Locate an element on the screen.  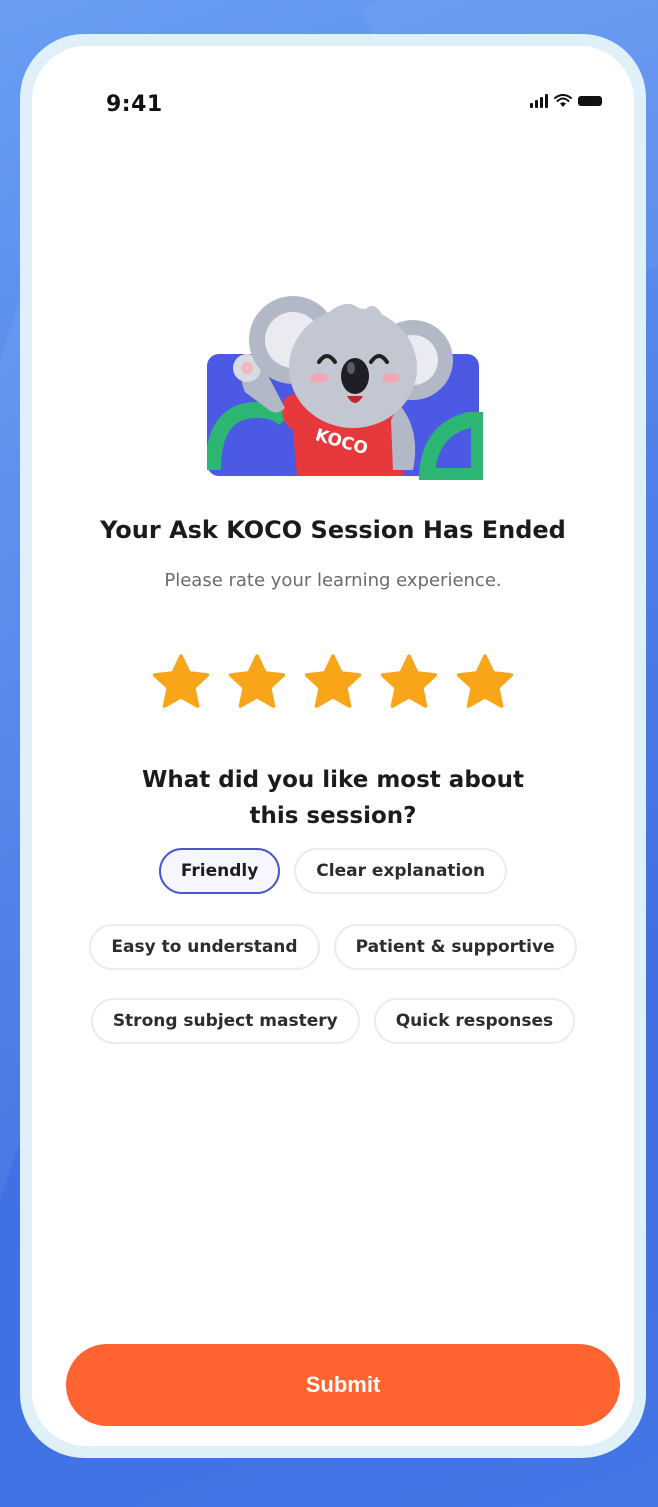
battery-icon is located at coordinates (590, 101).